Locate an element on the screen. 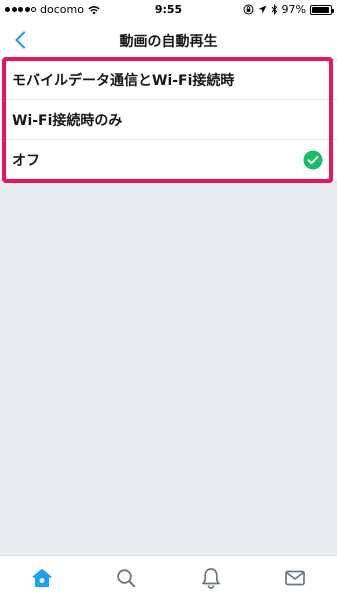 This screenshot has width=337, height=600. battery-level is located at coordinates (321, 9).